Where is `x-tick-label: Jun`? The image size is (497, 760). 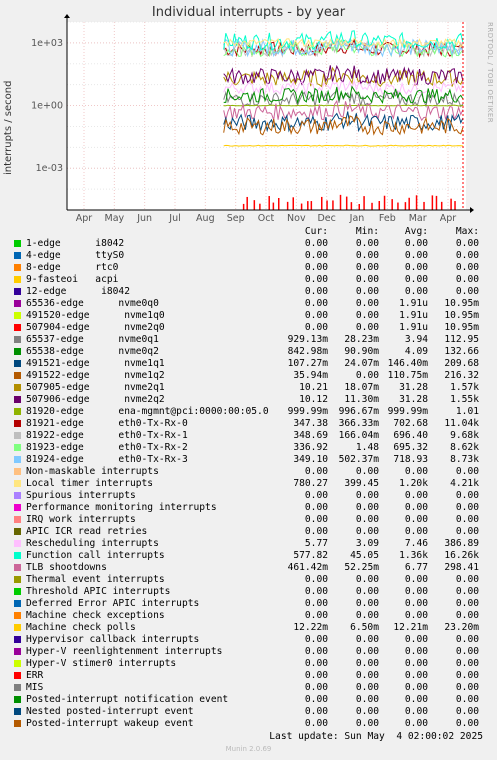 x-tick-label: Jun is located at coordinates (144, 218).